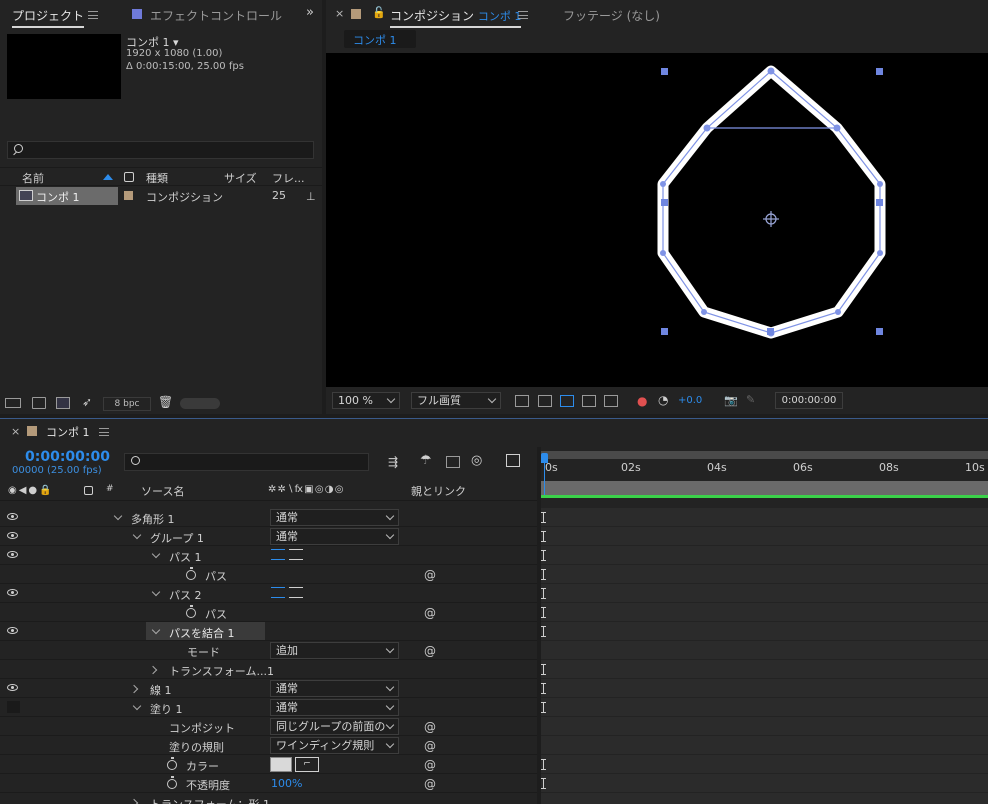 Image resolution: width=988 pixels, height=804 pixels. I want to click on bbox-handle-br, so click(879, 331).